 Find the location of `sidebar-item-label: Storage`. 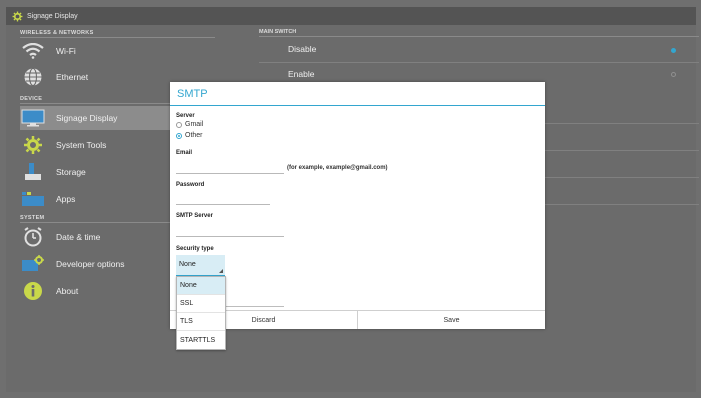

sidebar-item-label: Storage is located at coordinates (71, 172).